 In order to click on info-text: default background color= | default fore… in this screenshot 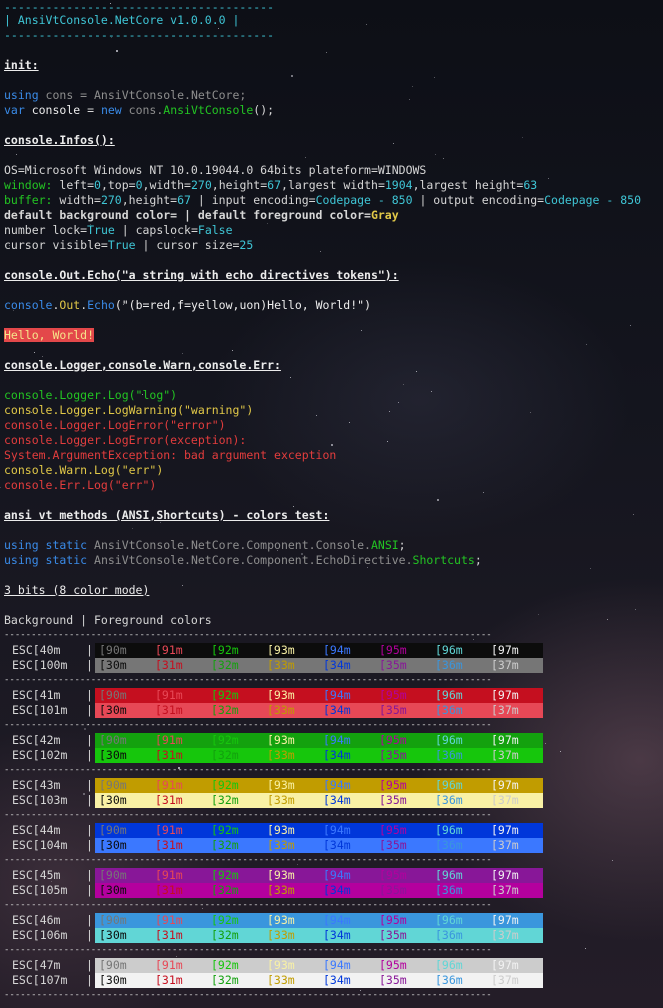, I will do `click(187, 215)`.